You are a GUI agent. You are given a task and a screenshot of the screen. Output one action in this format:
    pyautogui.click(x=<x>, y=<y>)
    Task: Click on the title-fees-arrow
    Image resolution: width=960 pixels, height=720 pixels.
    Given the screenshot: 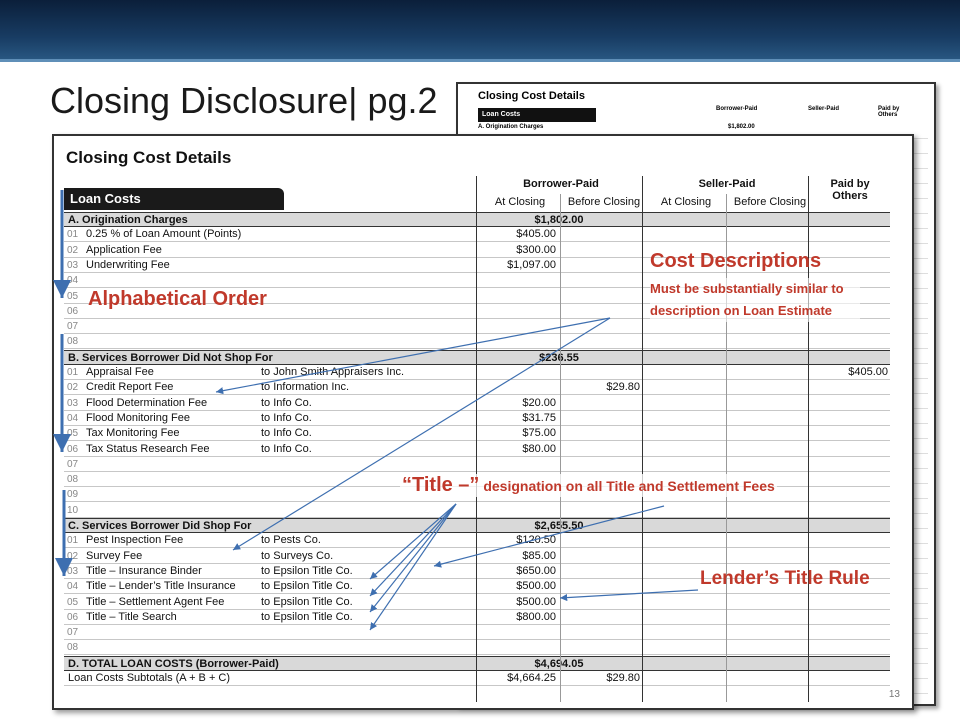 What is the action you would take?
    pyautogui.click(x=549, y=536)
    